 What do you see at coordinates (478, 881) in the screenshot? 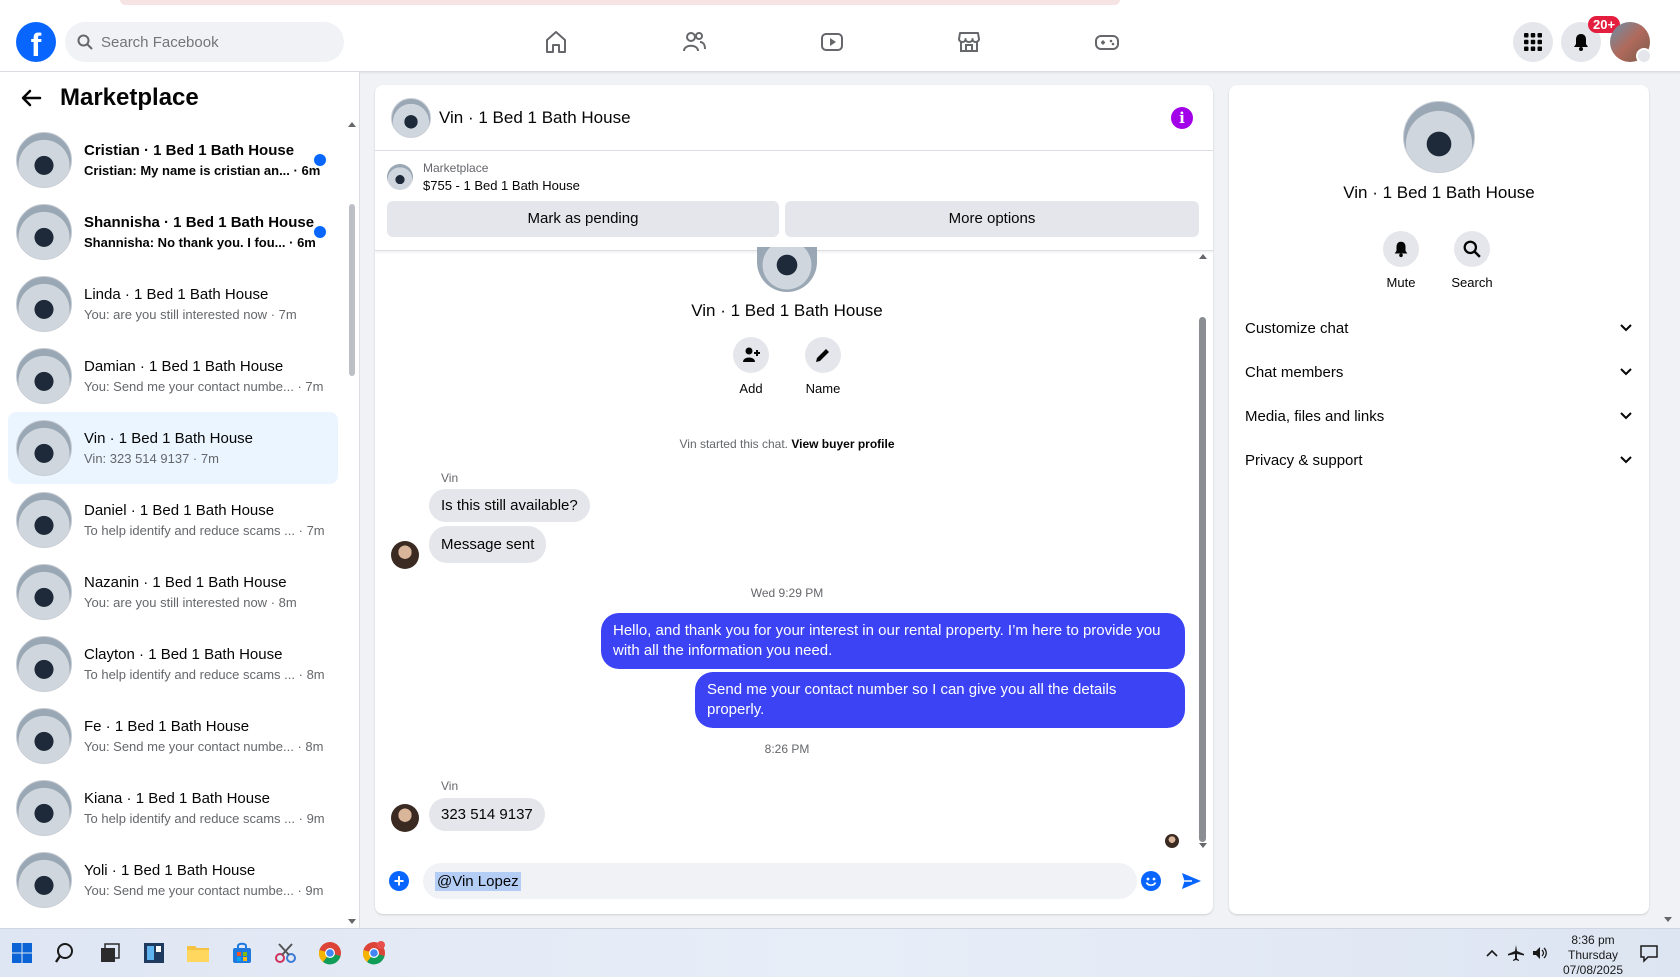
I see `message-input-value: @Vin Lopez` at bounding box center [478, 881].